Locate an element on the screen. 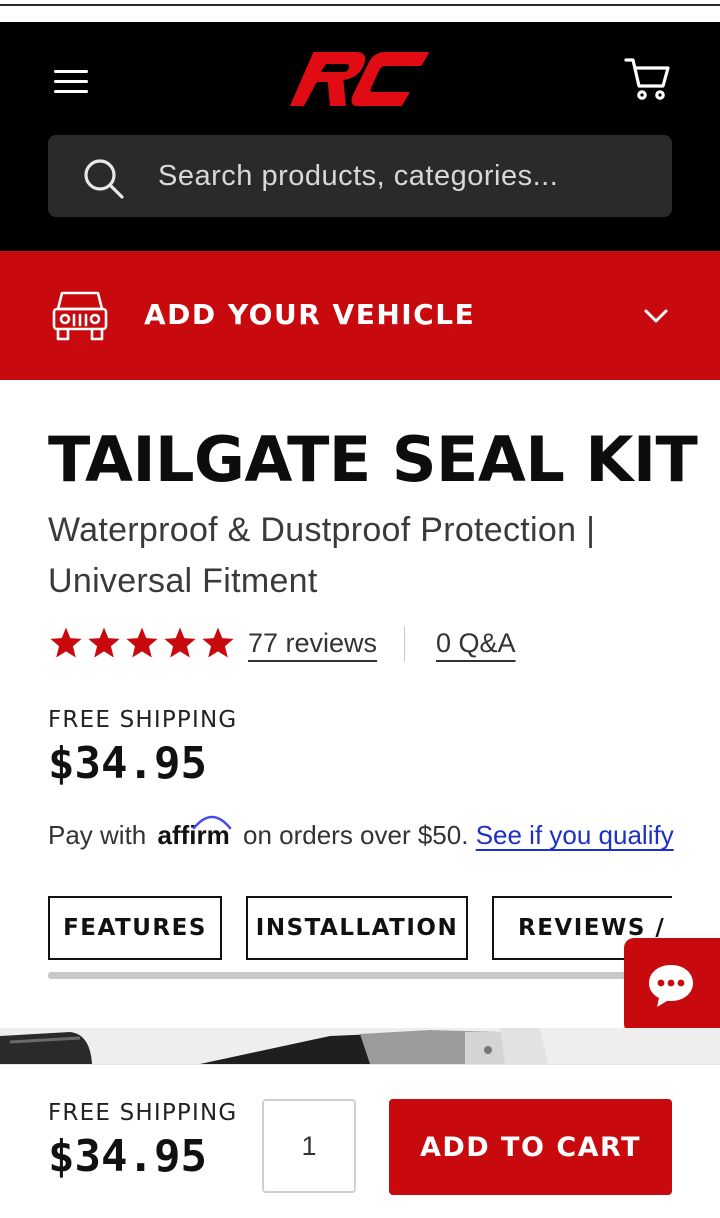 The width and height of the screenshot is (720, 1218). affirm-middle: on orders over $50. is located at coordinates (355, 835).